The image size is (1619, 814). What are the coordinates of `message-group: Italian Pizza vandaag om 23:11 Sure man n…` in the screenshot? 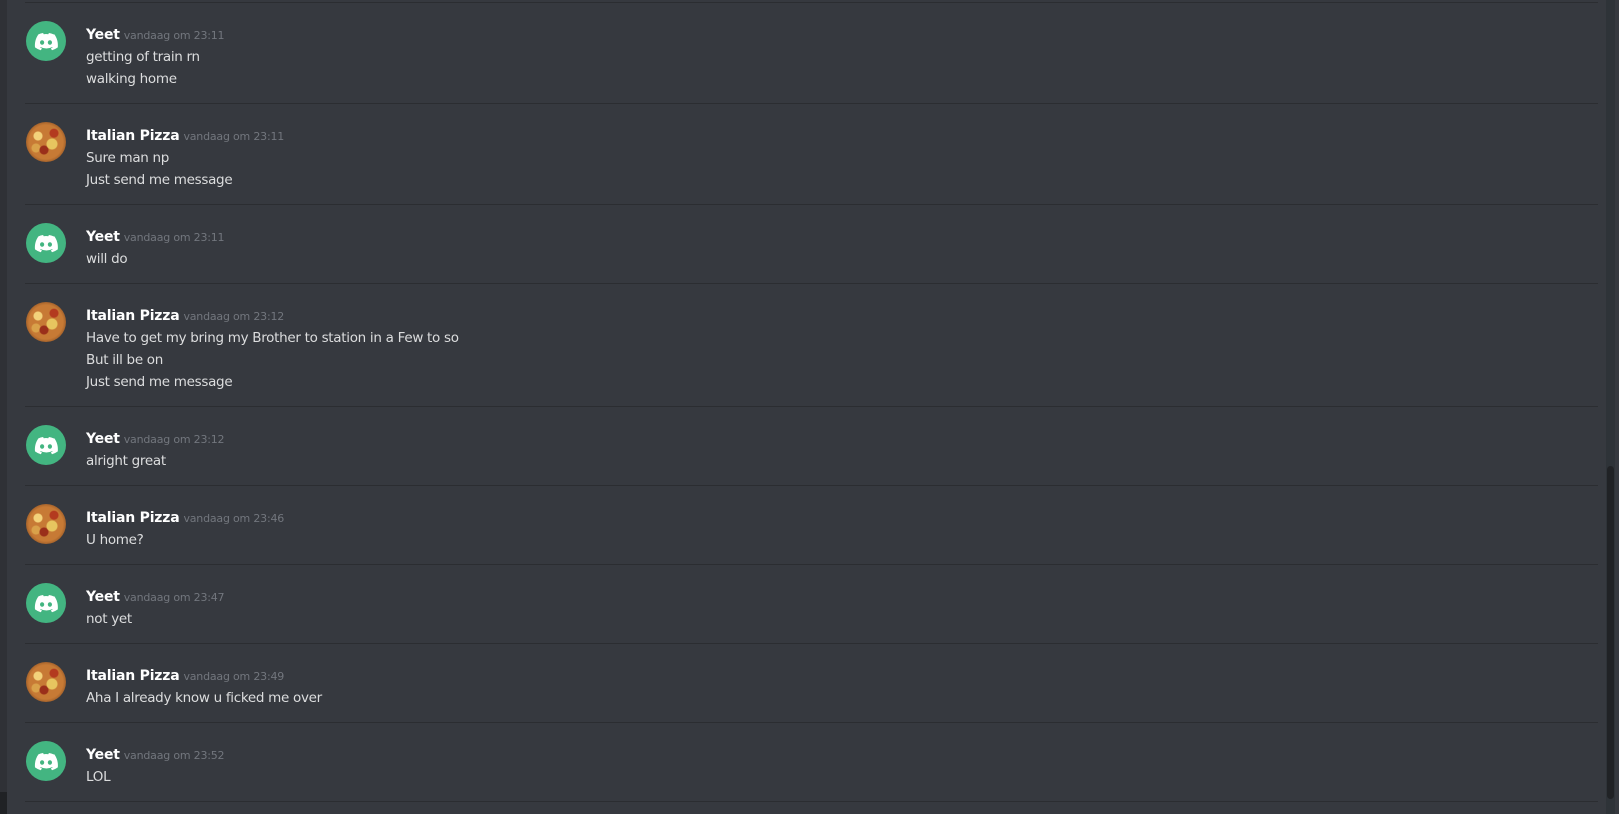 It's located at (811, 154).